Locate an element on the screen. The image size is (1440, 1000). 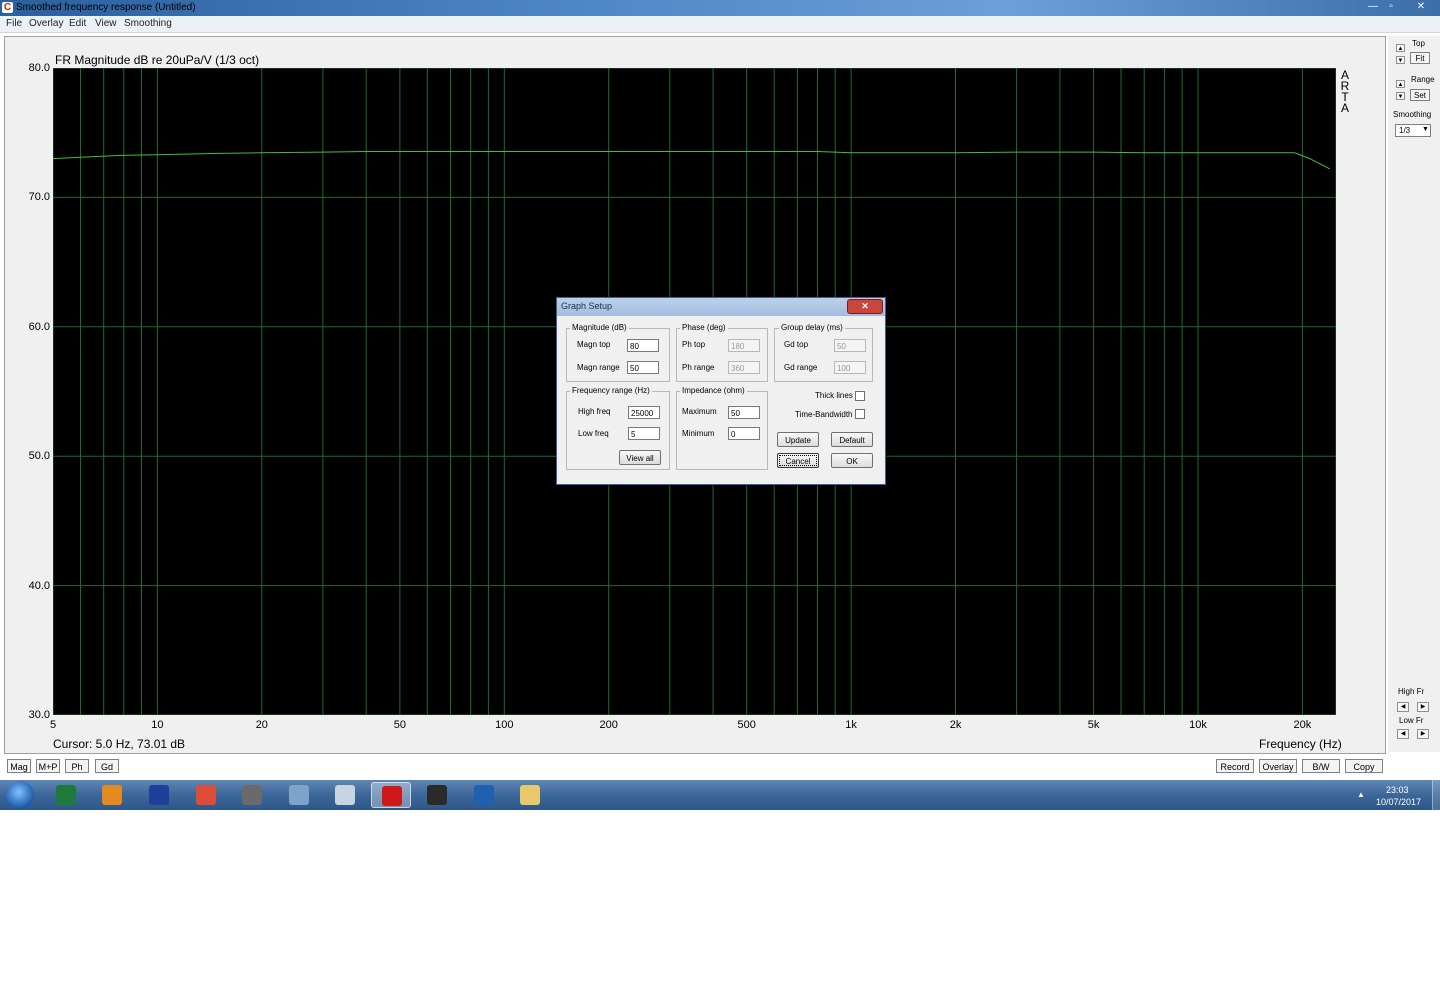
x-tick-label: 1k is located at coordinates (851, 725).